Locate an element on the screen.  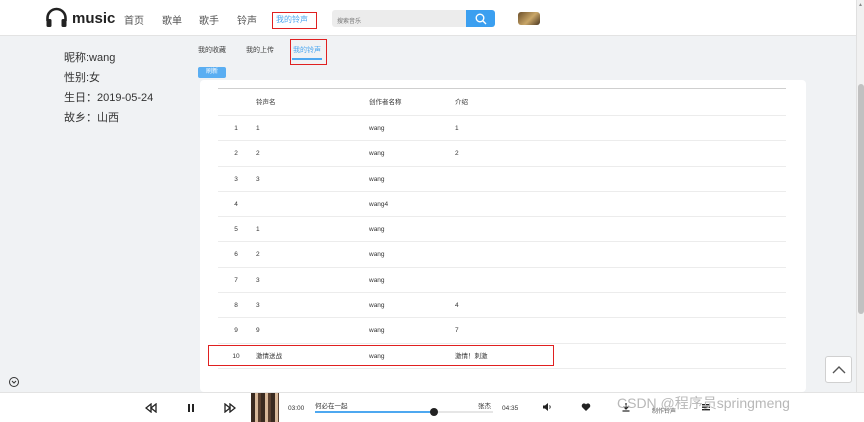
pause-icon is located at coordinates (191, 408).